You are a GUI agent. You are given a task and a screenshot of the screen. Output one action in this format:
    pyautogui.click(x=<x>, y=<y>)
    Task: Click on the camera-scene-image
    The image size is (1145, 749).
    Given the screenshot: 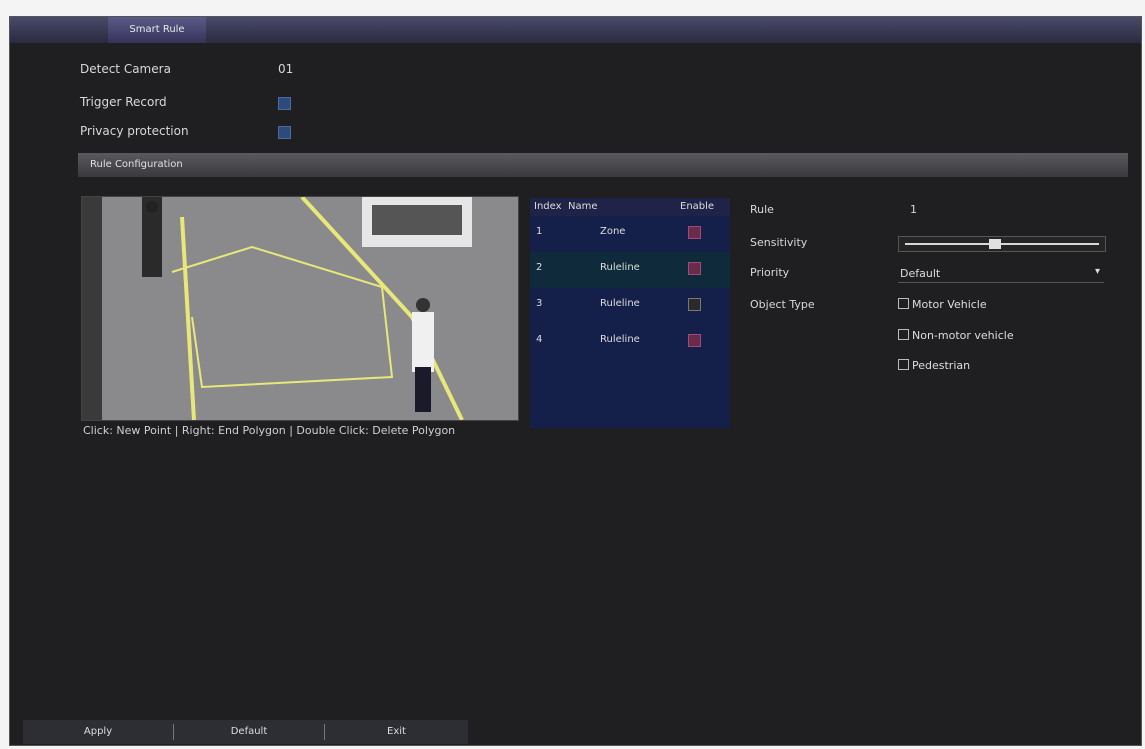 What is the action you would take?
    pyautogui.click(x=300, y=308)
    